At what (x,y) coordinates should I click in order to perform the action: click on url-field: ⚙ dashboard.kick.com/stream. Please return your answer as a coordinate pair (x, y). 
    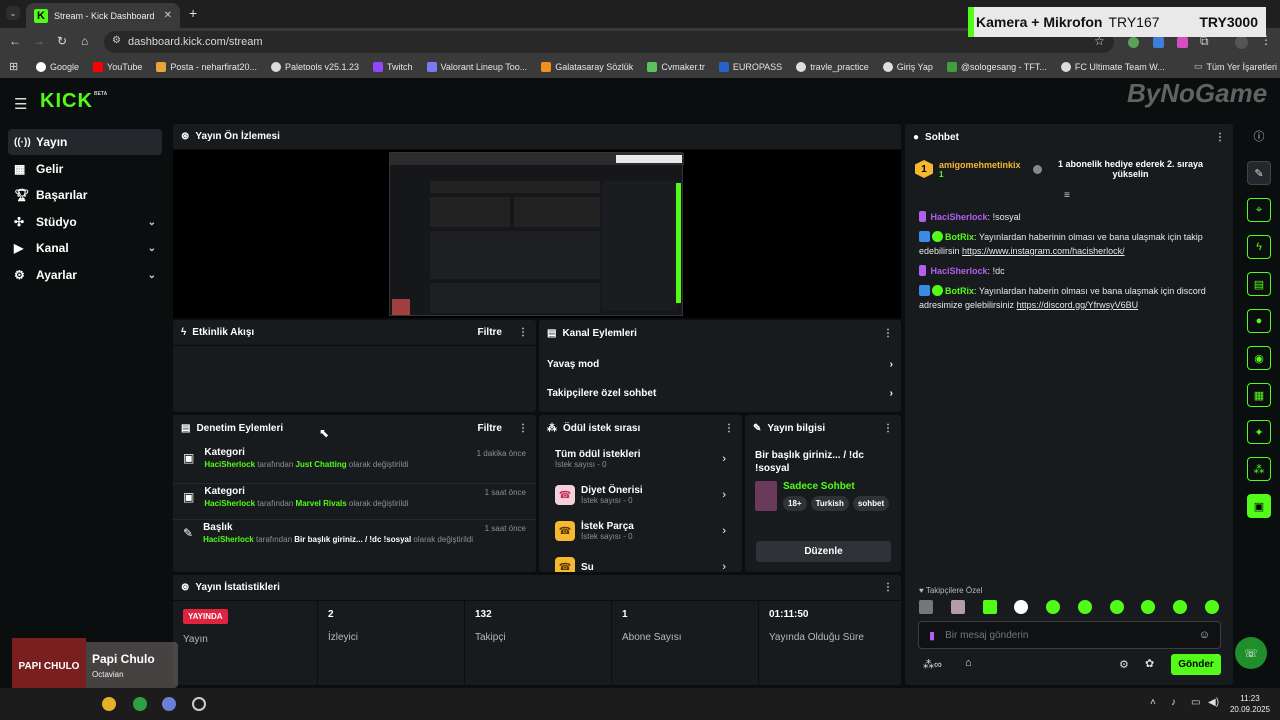
    Looking at the image, I should click on (609, 42).